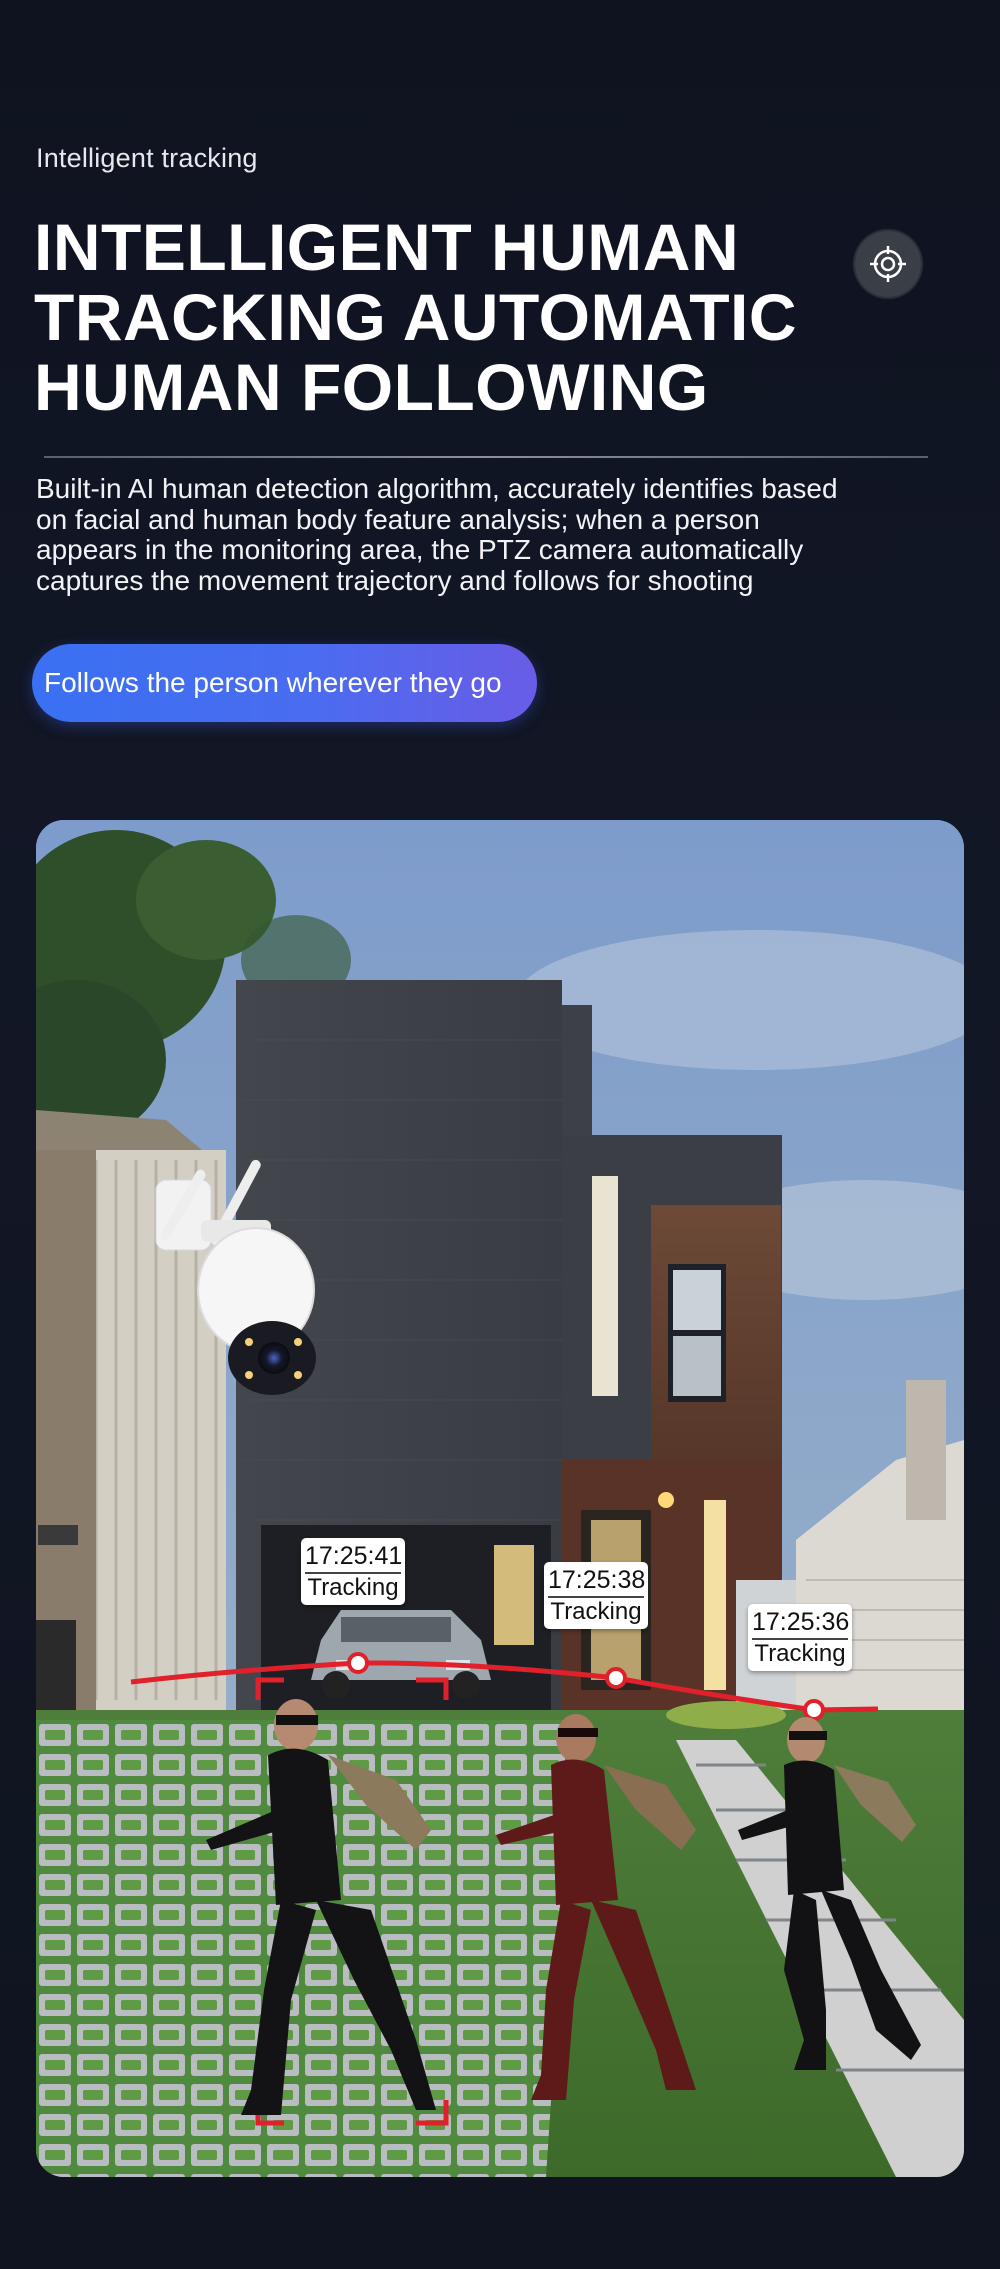 The height and width of the screenshot is (2269, 1000). I want to click on tracking-stamp: 17:25:41 Tracking, so click(353, 1571).